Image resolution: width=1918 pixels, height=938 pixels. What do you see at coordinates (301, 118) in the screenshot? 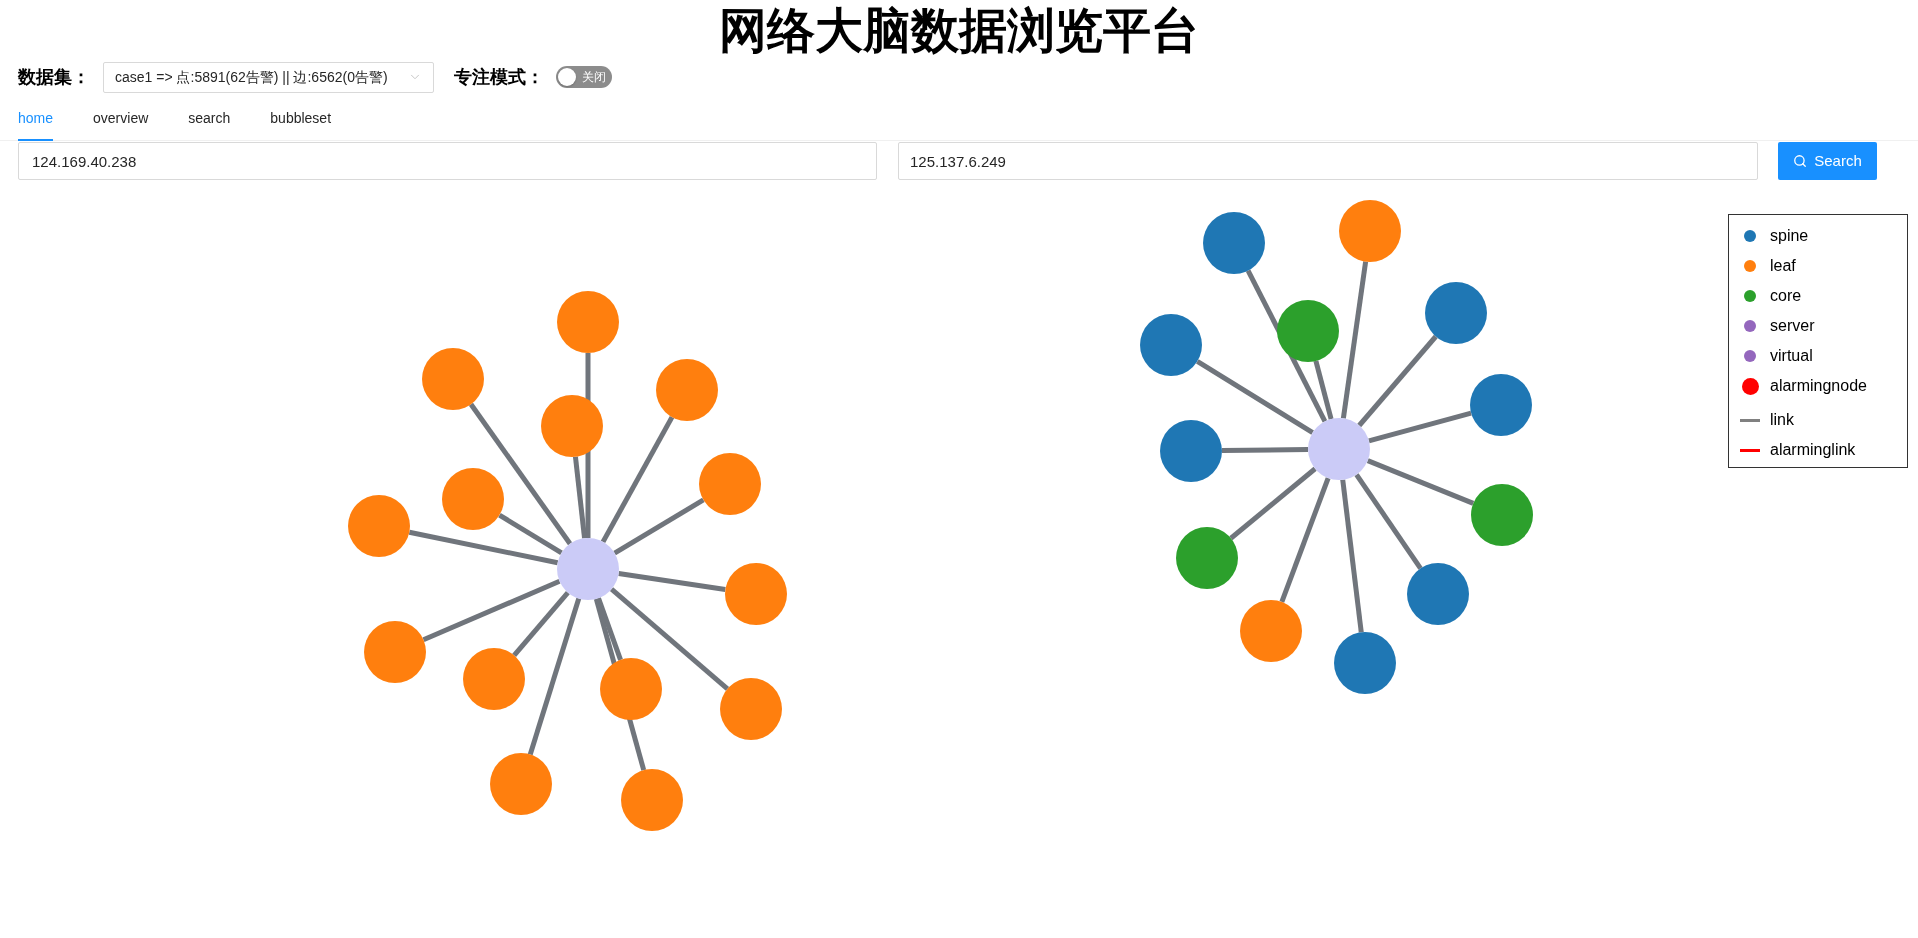
I see `nav-tab: bubbleset` at bounding box center [301, 118].